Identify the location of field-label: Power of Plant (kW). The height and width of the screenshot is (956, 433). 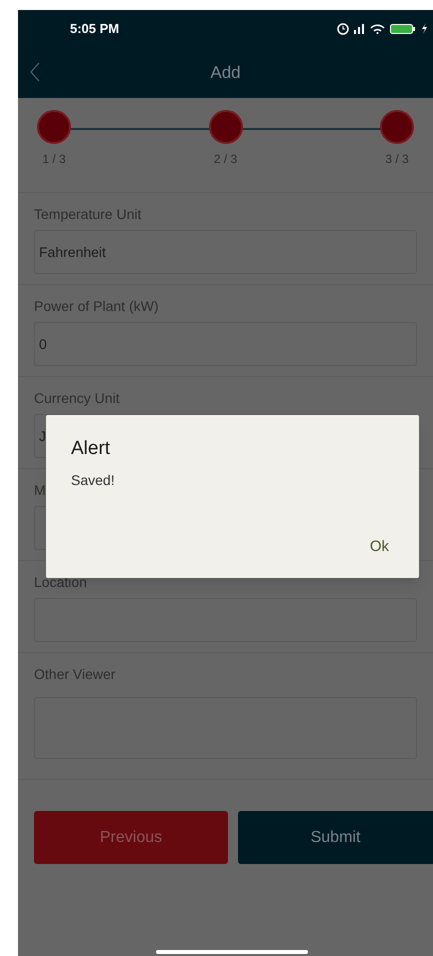
(96, 306).